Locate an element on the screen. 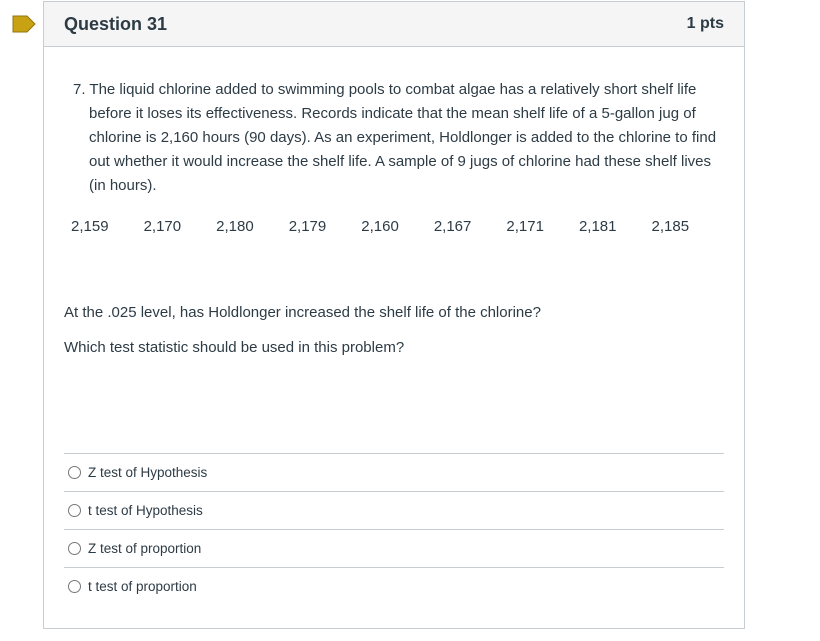  sample-value: 2,171 is located at coordinates (525, 226).